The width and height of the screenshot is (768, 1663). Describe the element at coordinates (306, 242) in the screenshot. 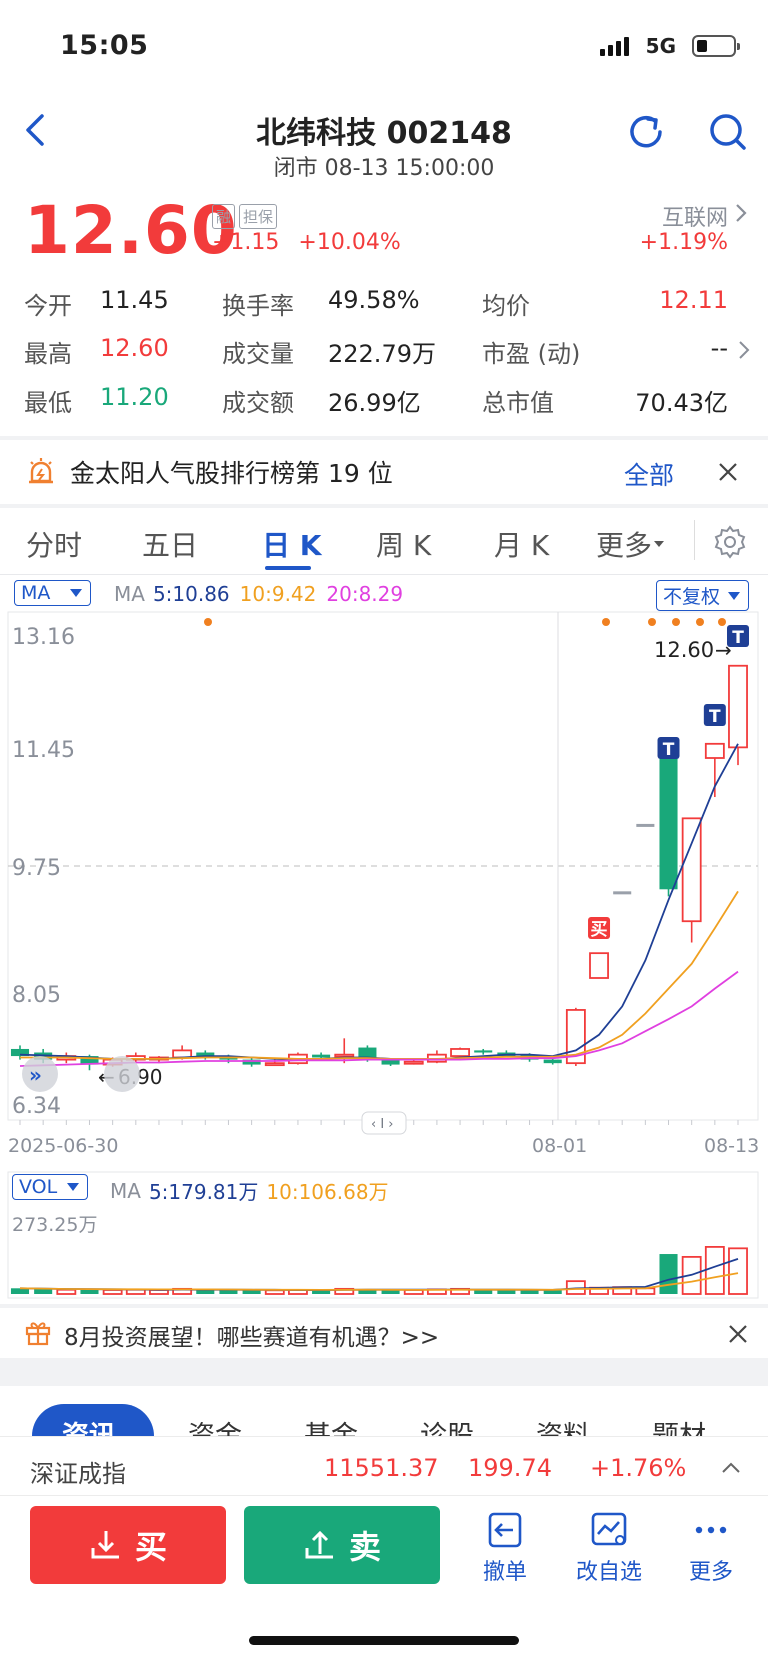

I see `price-change: +1.15 +10.04%` at that location.